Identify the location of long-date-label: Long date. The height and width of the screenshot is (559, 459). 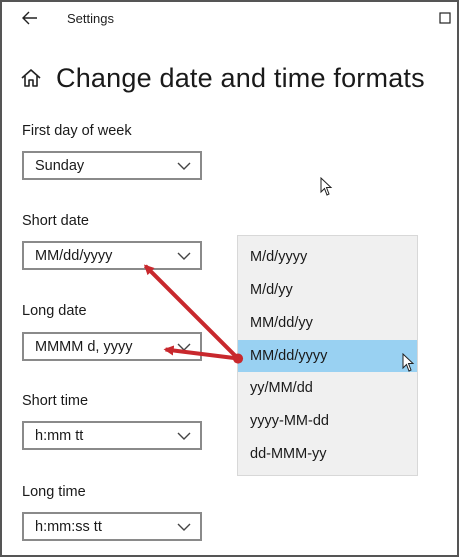
(54, 311).